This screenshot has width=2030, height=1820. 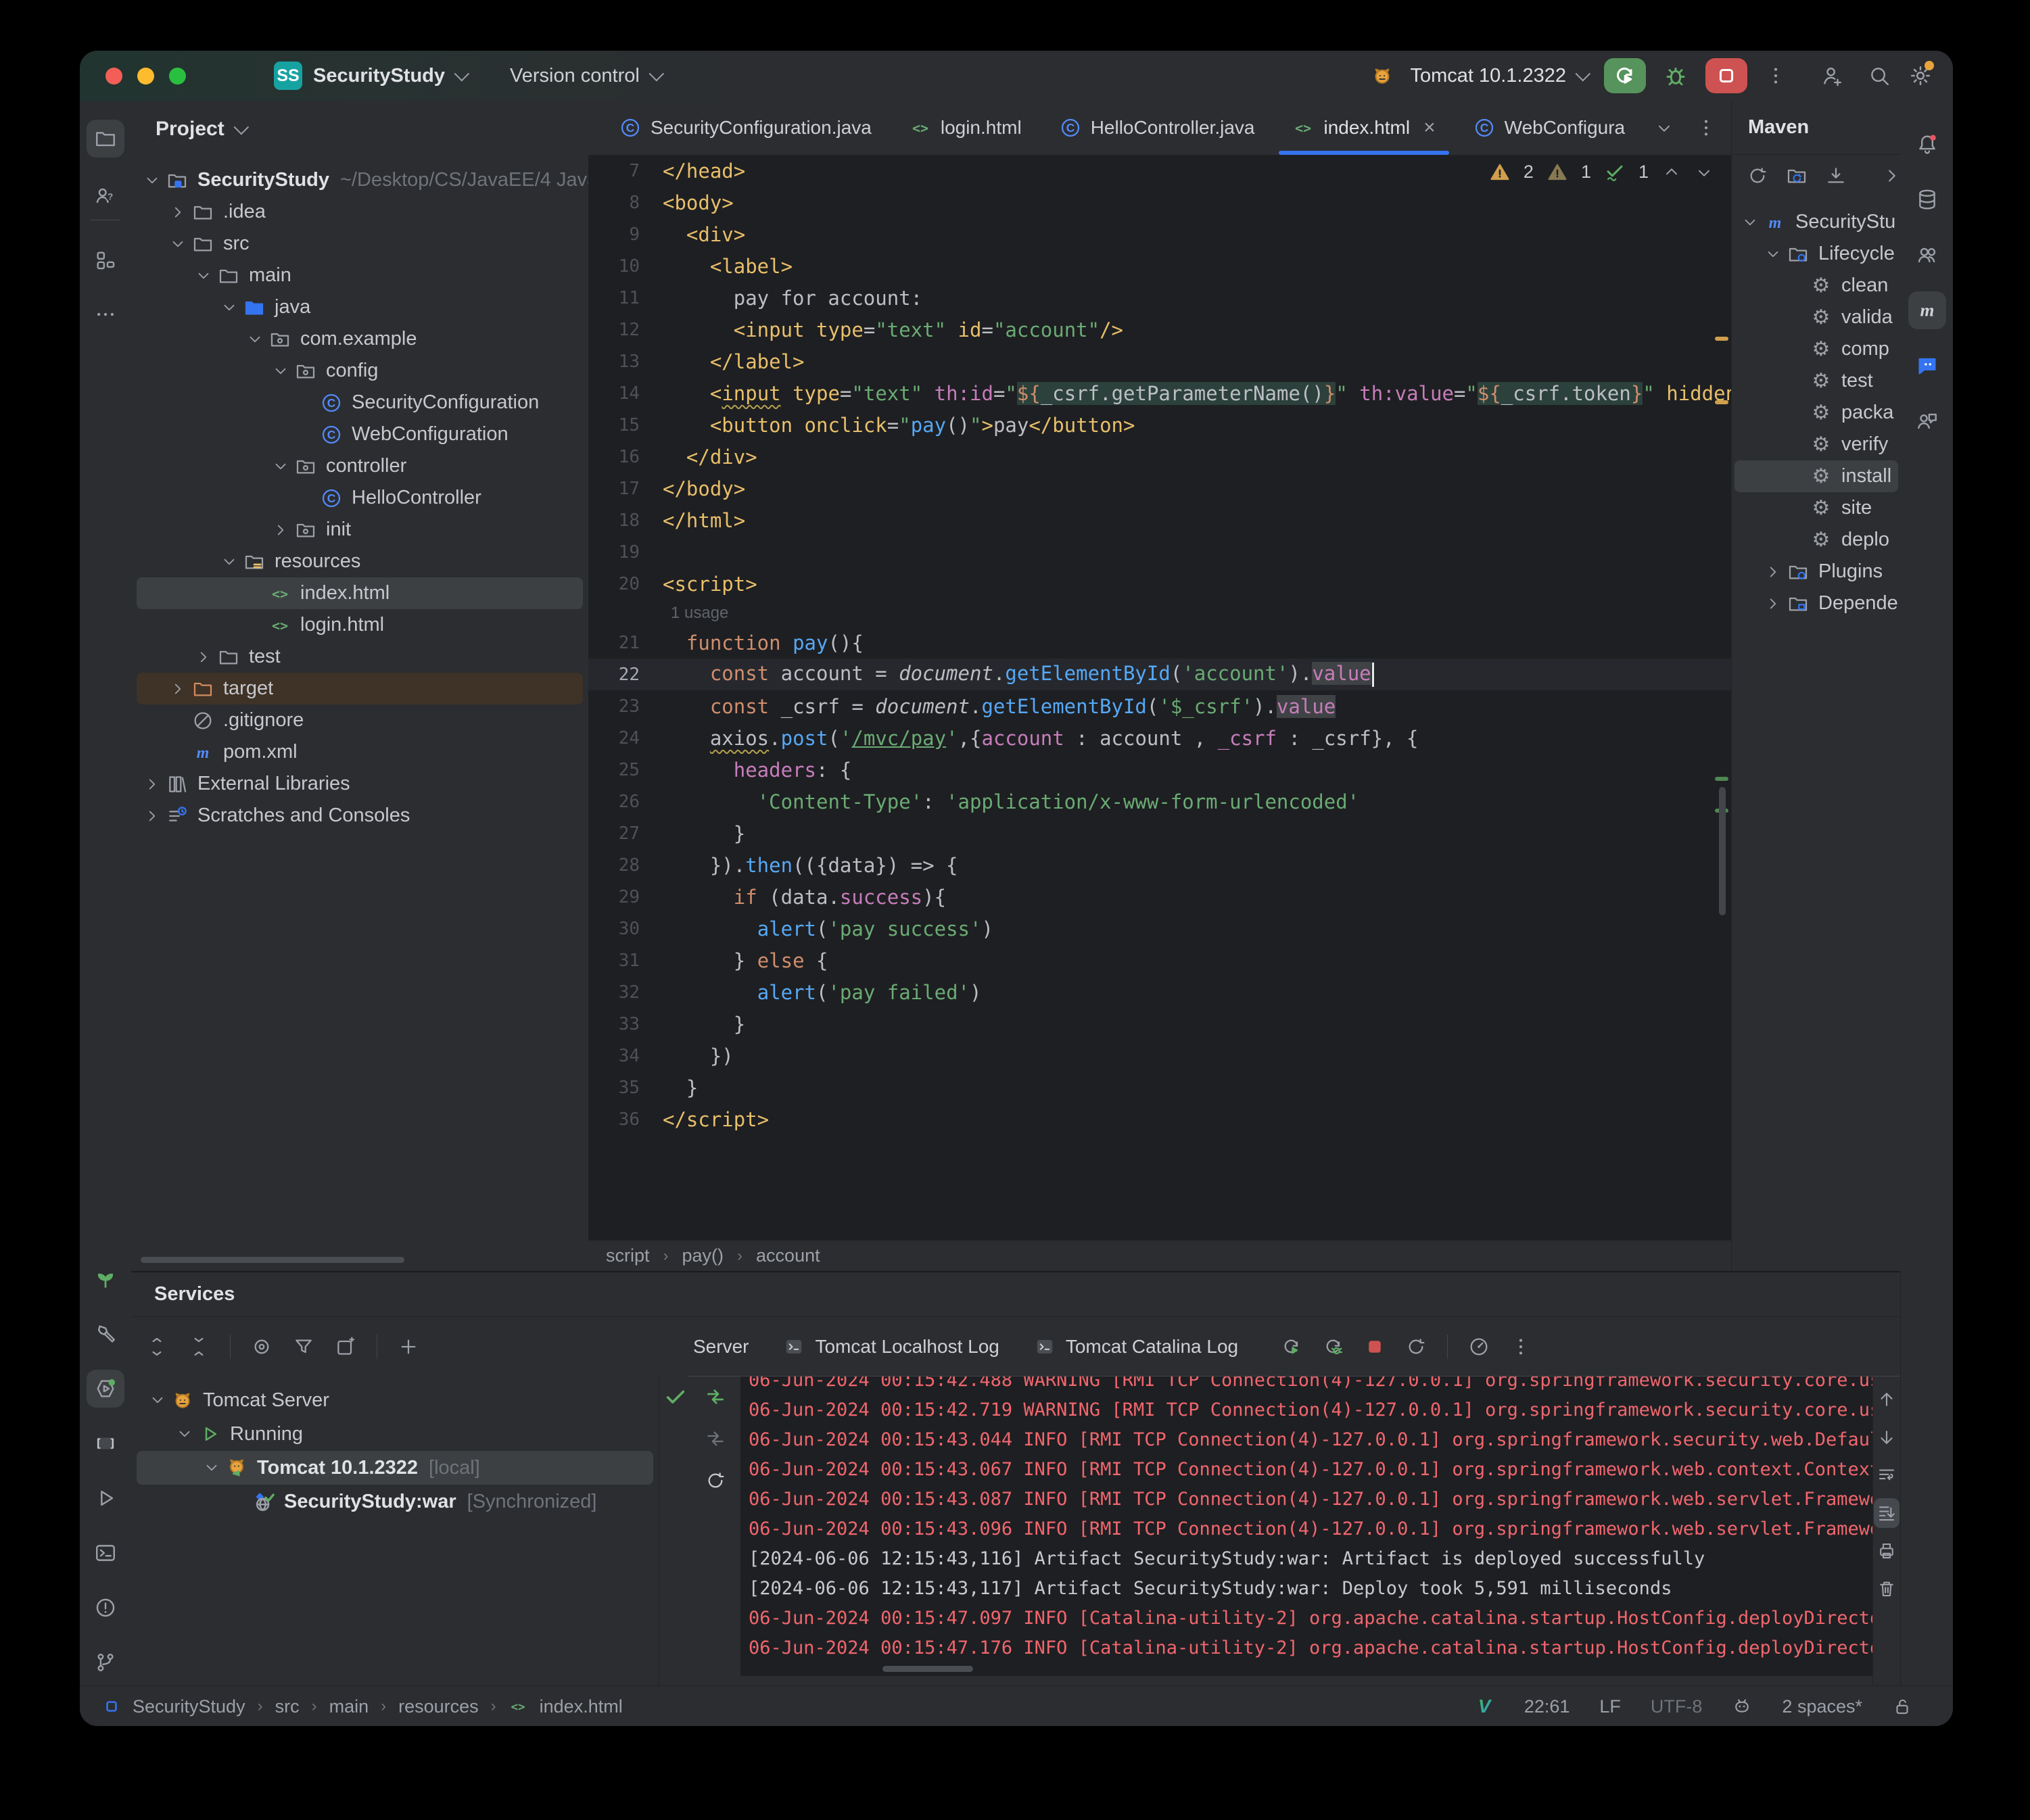 I want to click on tab-HelloController.java: C HelloController.java, so click(x=1157, y=128).